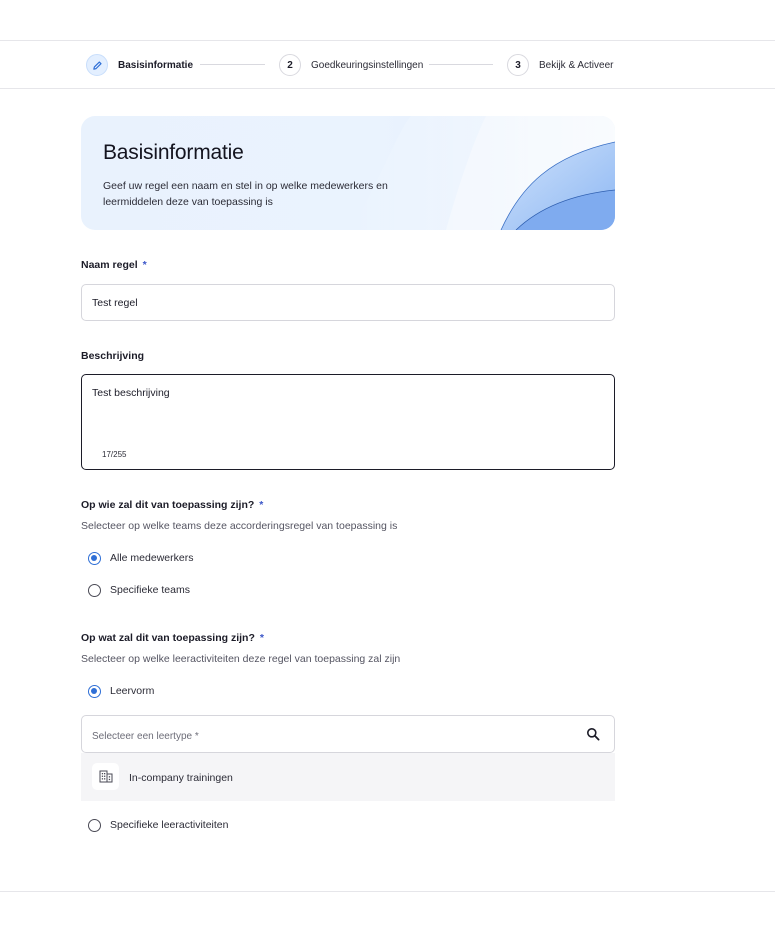  Describe the element at coordinates (348, 777) in the screenshot. I see `selected-learning-type: In-company trainingen` at that location.